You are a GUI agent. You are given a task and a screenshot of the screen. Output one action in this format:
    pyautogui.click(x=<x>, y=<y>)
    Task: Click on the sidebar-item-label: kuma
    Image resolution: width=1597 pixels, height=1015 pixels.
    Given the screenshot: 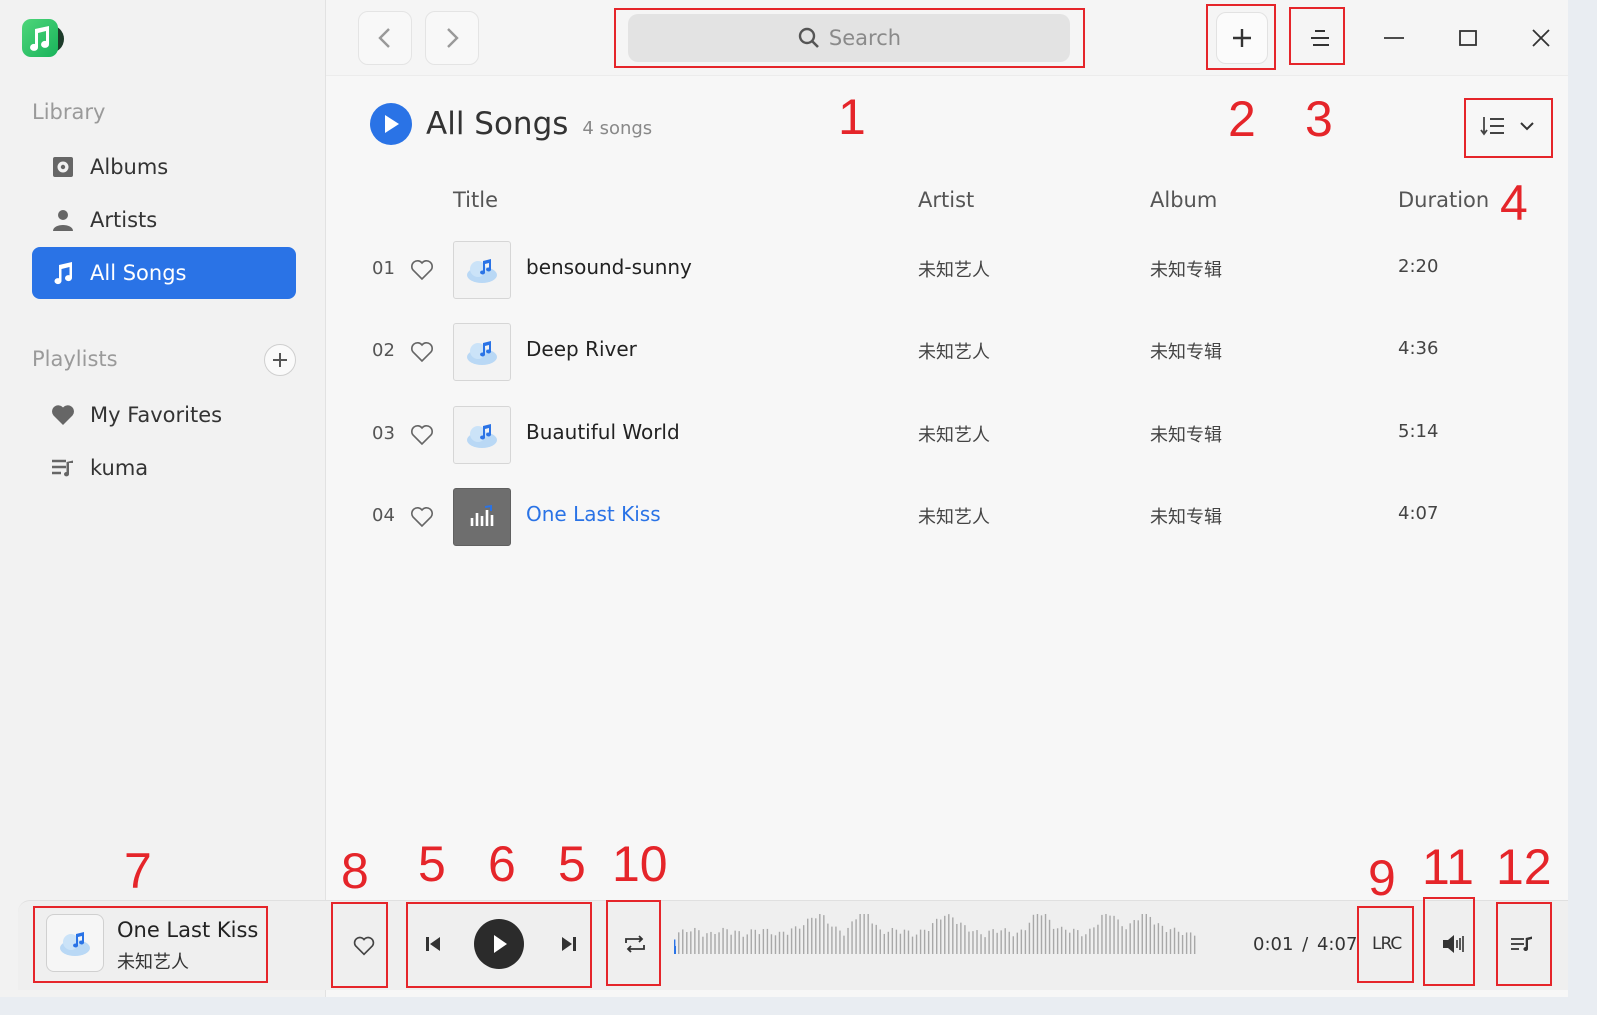 What is the action you would take?
    pyautogui.click(x=119, y=468)
    